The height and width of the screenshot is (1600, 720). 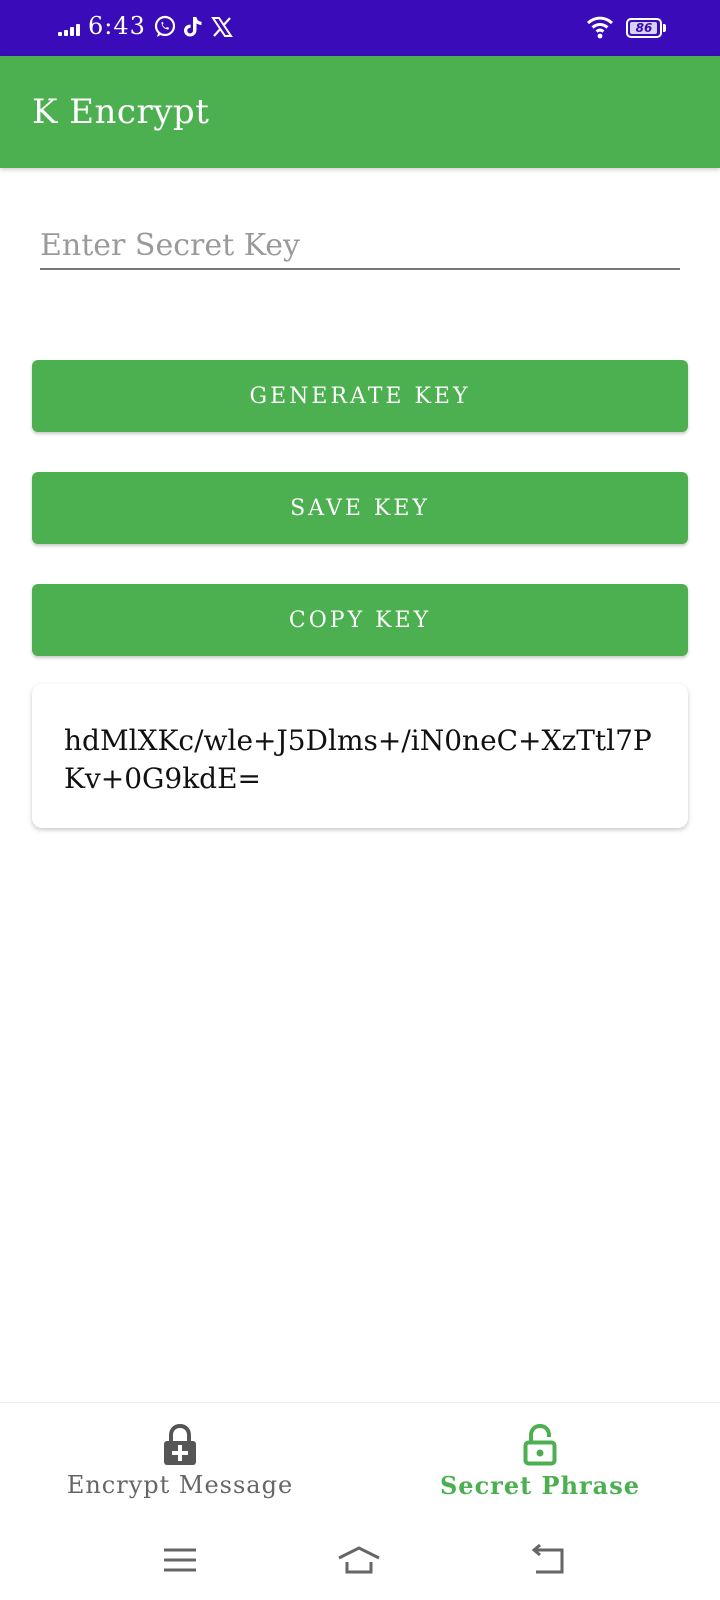 I want to click on nav-item-secret-phrase: Secret Phrase, so click(x=540, y=1461).